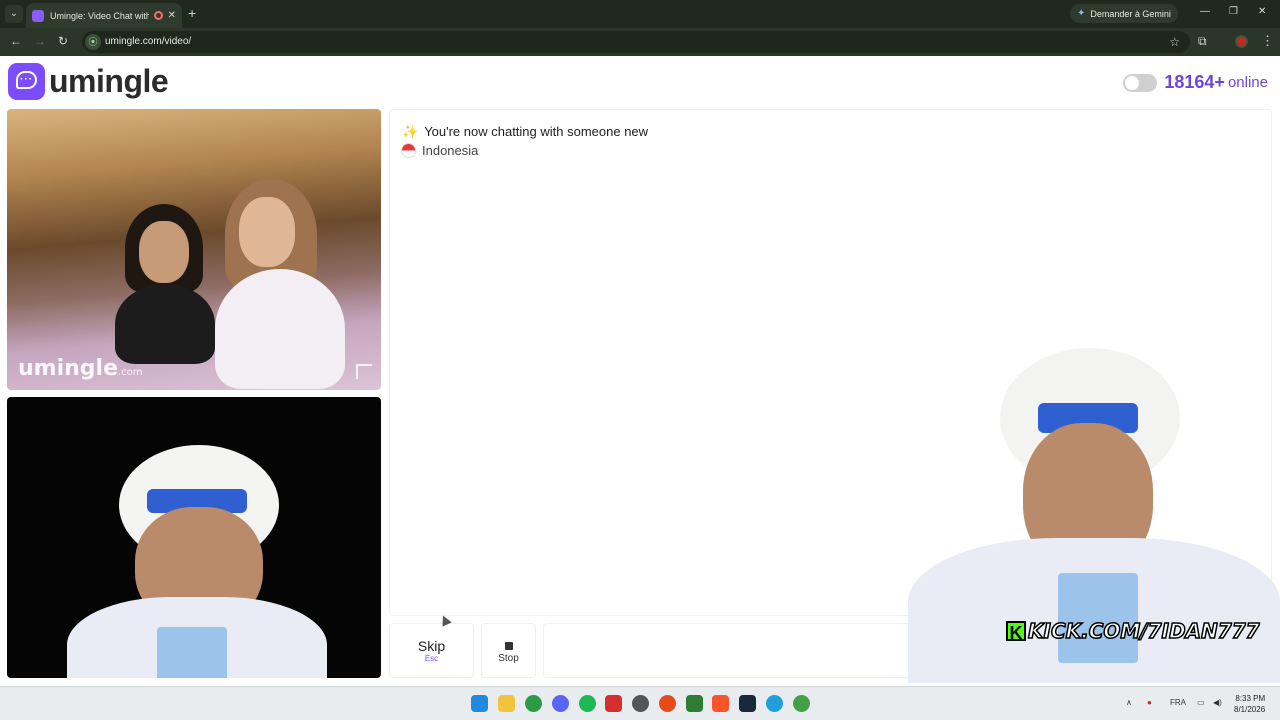  What do you see at coordinates (1016, 632) in the screenshot?
I see `kick-logo-icon: K` at bounding box center [1016, 632].